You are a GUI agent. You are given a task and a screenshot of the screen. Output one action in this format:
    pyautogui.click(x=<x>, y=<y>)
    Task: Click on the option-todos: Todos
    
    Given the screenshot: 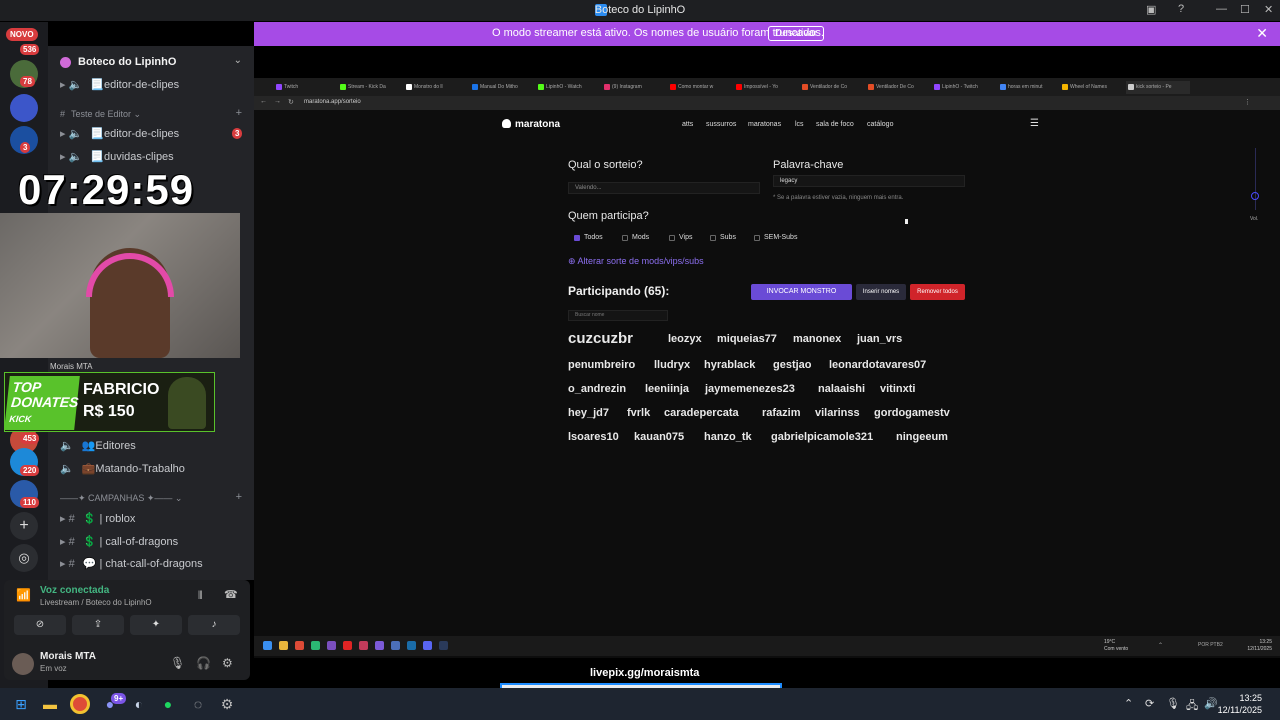 What is the action you would take?
    pyautogui.click(x=588, y=238)
    